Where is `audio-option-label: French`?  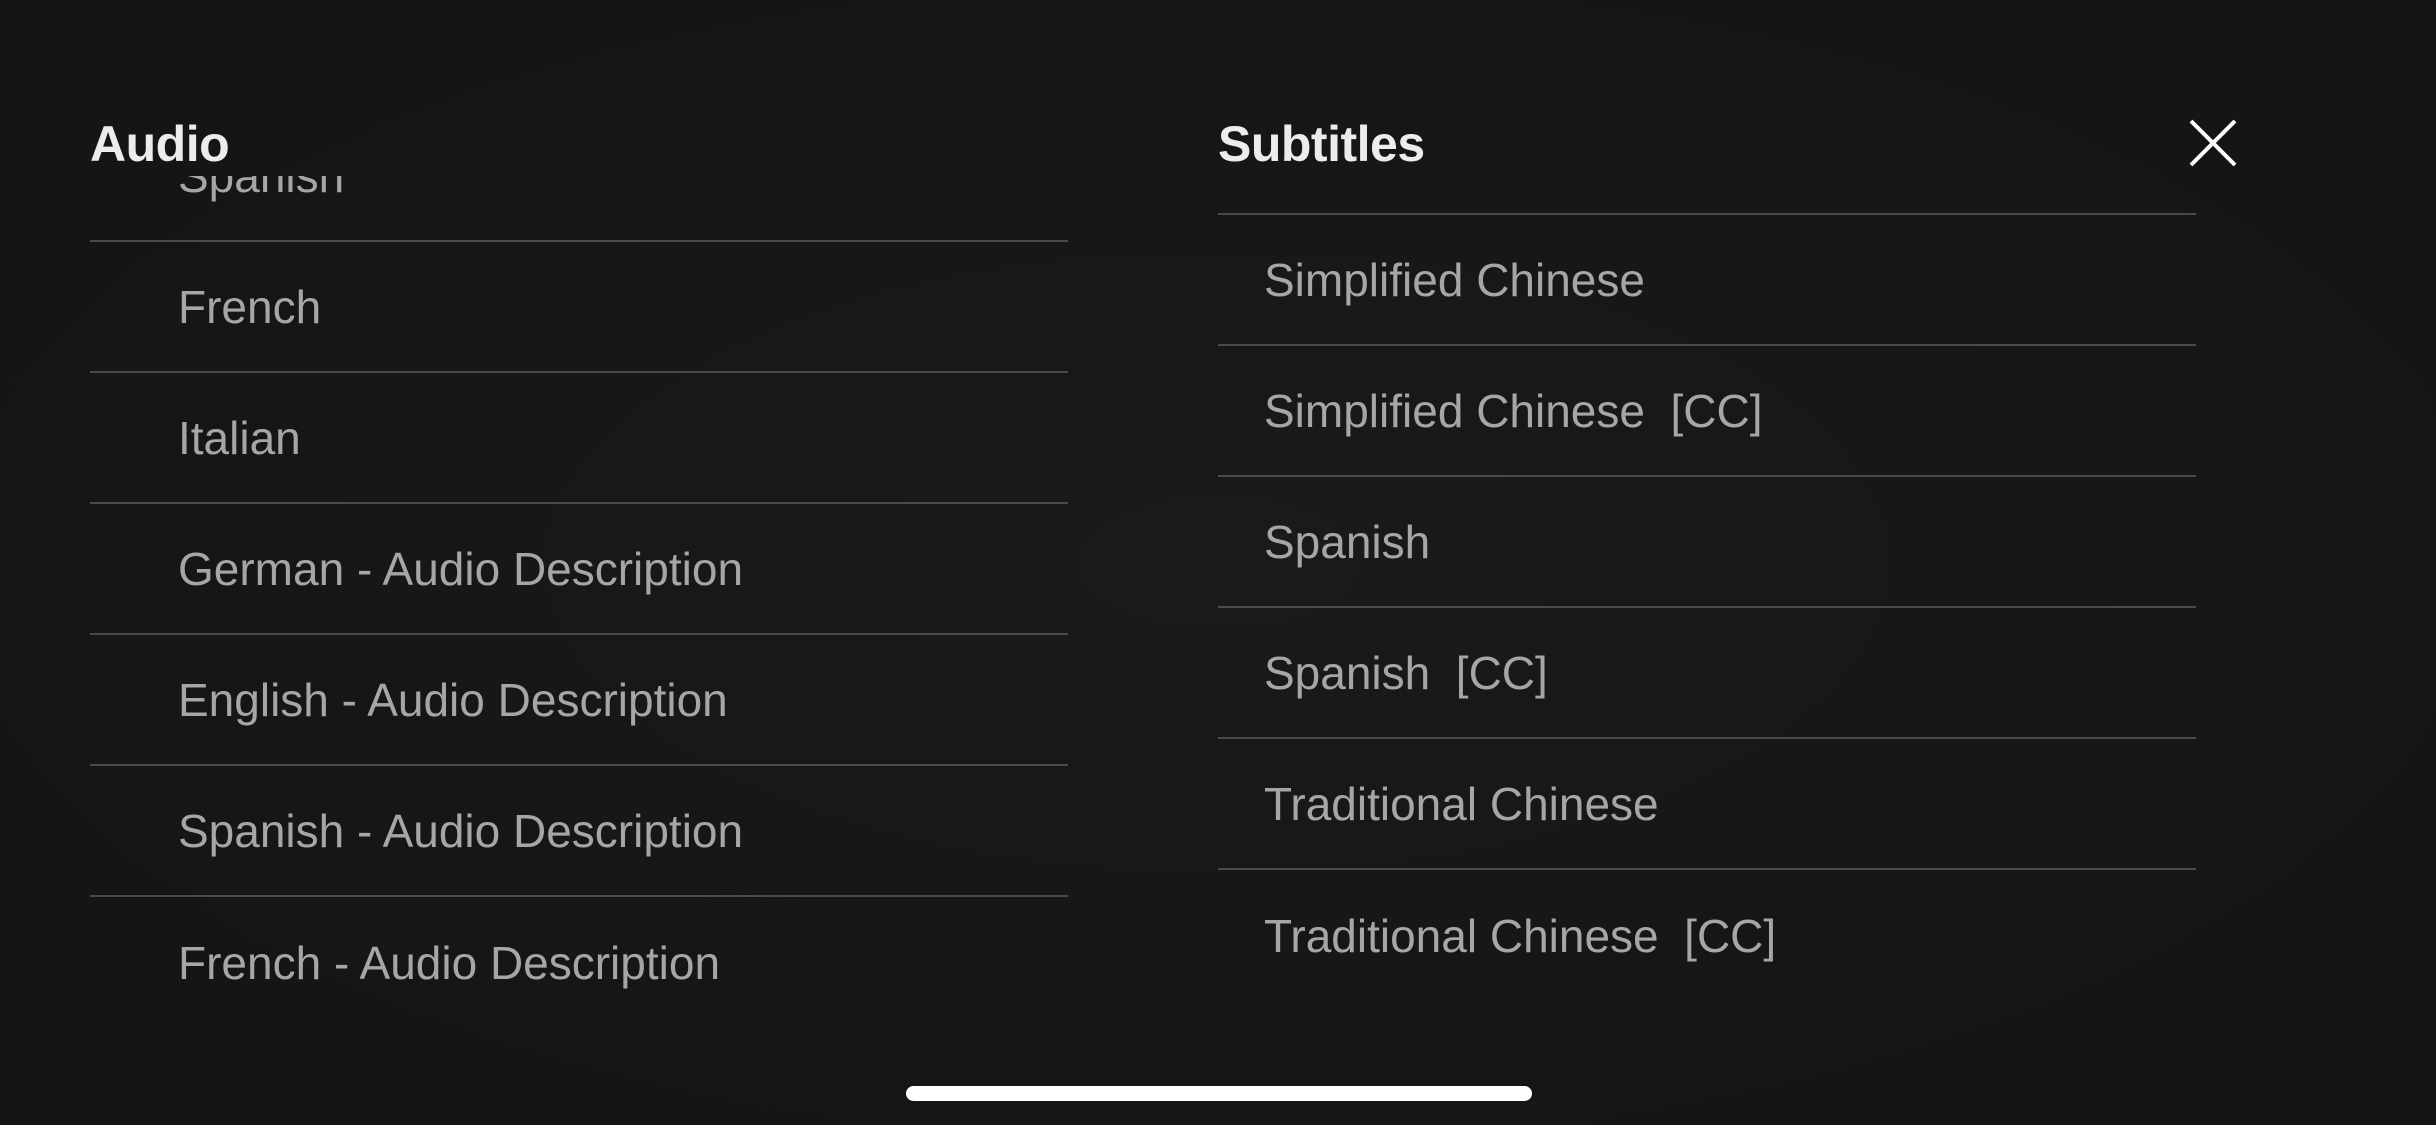 audio-option-label: French is located at coordinates (250, 306).